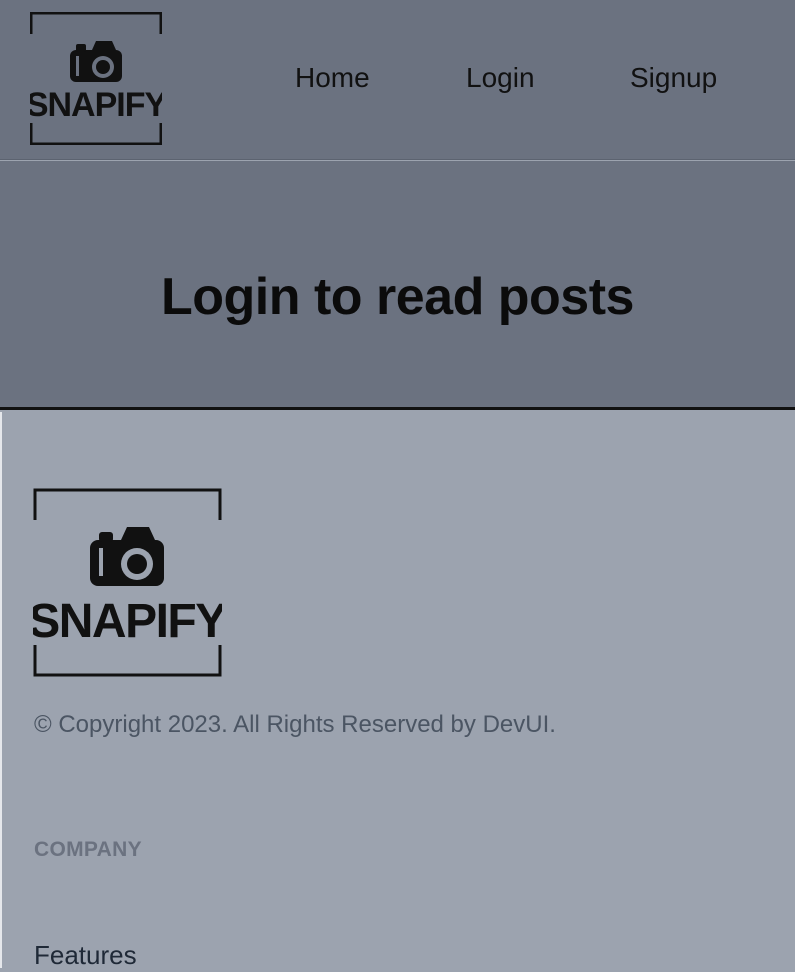  I want to click on nav-signup-link: Signup, so click(673, 78).